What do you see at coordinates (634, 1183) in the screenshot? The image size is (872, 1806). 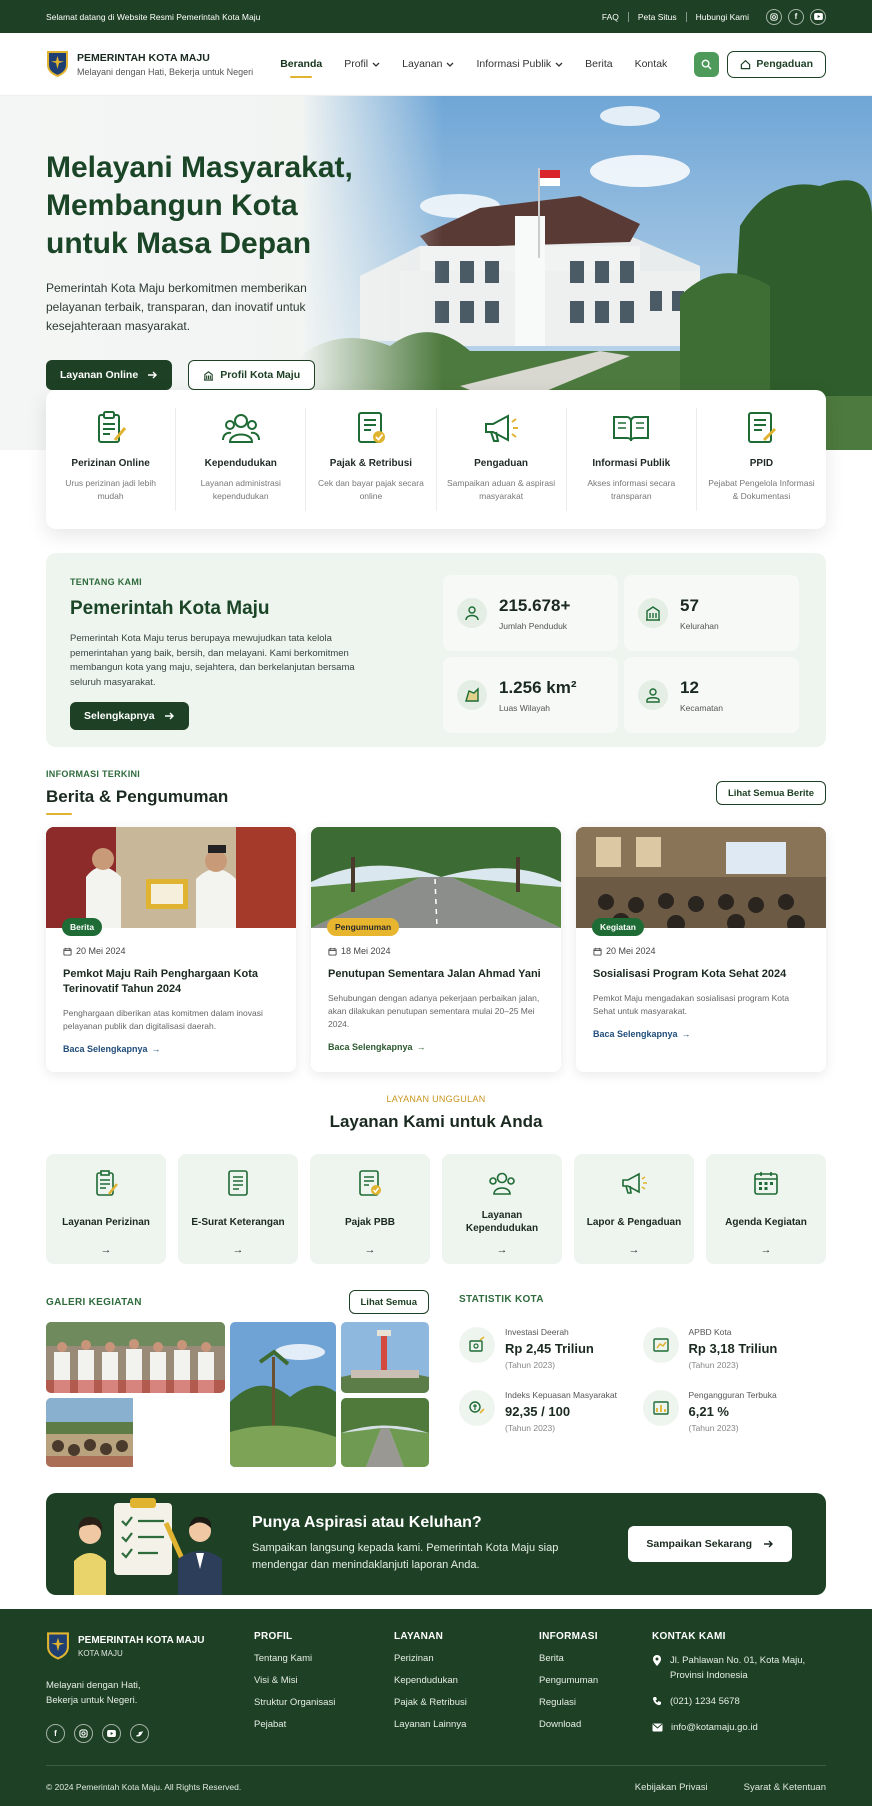 I see `megaphone-icon` at bounding box center [634, 1183].